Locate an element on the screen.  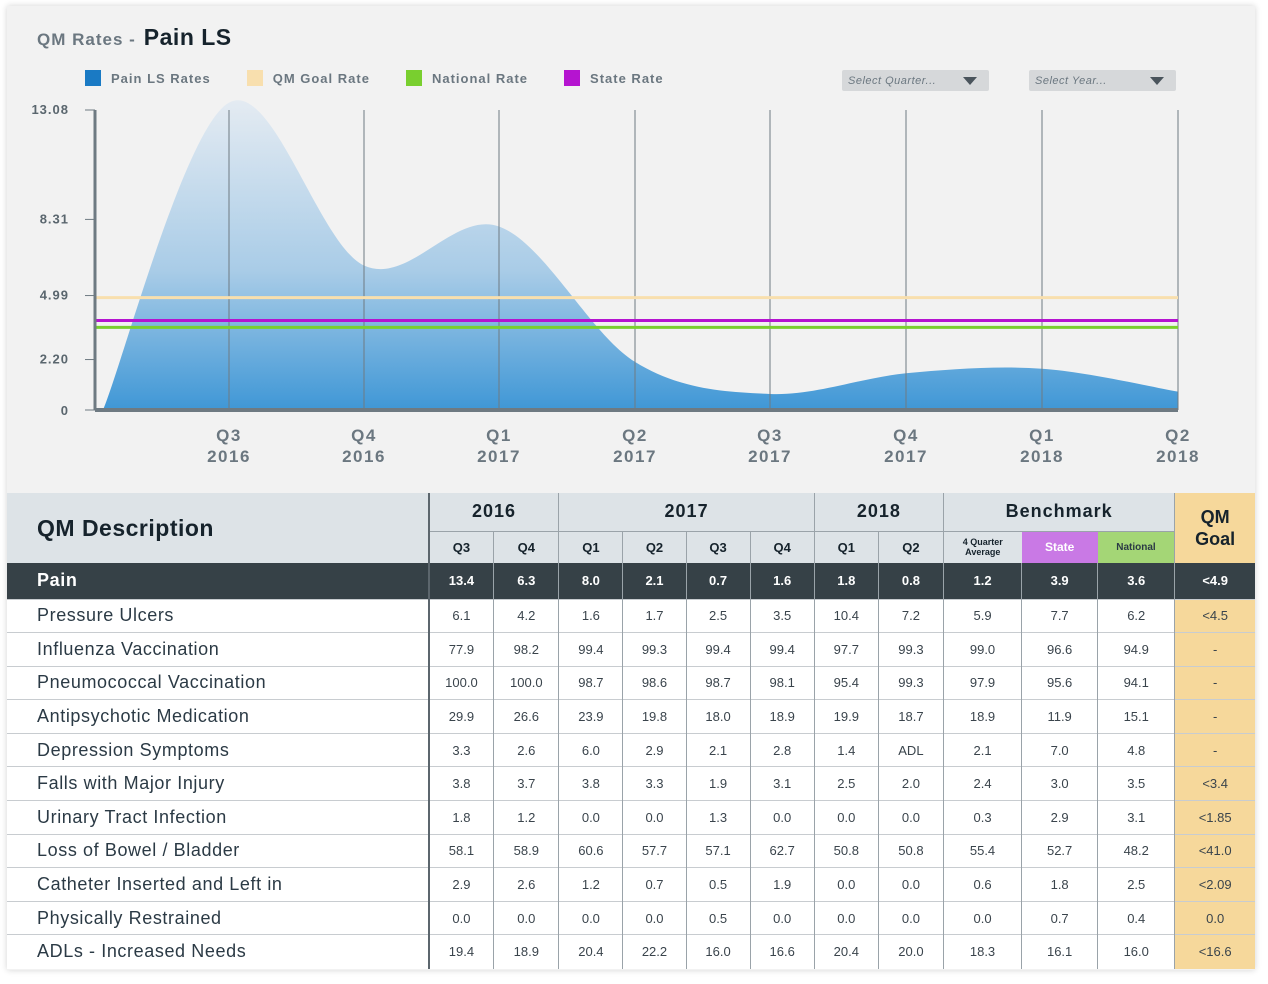
national-cell: 2.5 is located at coordinates (1136, 884).